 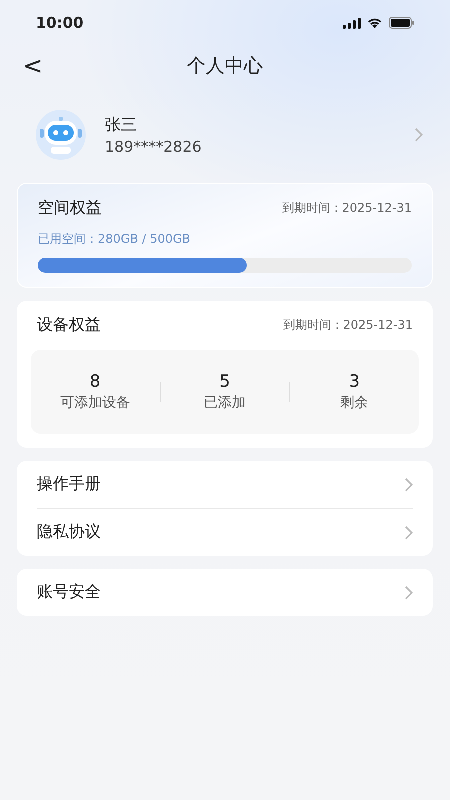 I want to click on stat-value: 8, so click(x=95, y=382).